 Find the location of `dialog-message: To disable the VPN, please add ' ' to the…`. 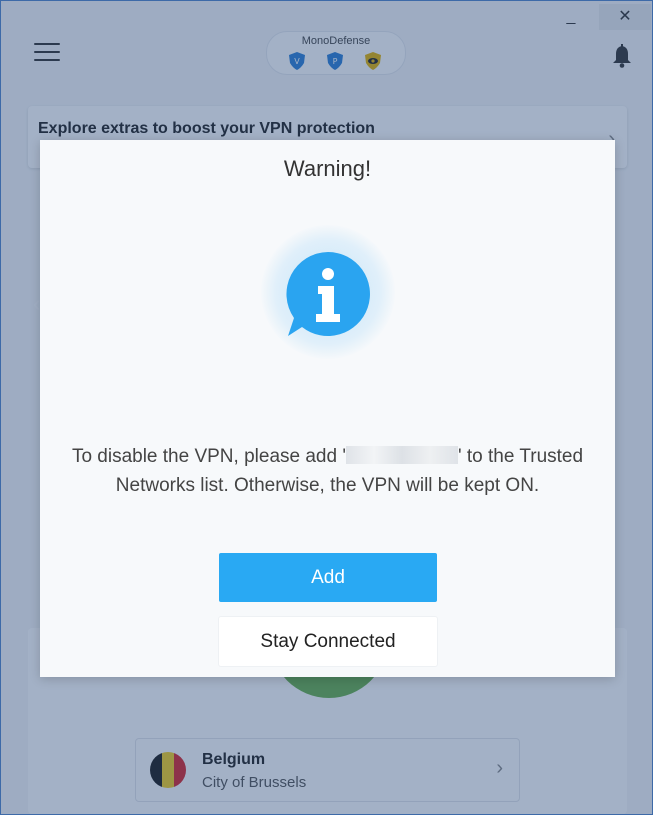

dialog-message: To disable the VPN, please add ' ' to the… is located at coordinates (327, 471).